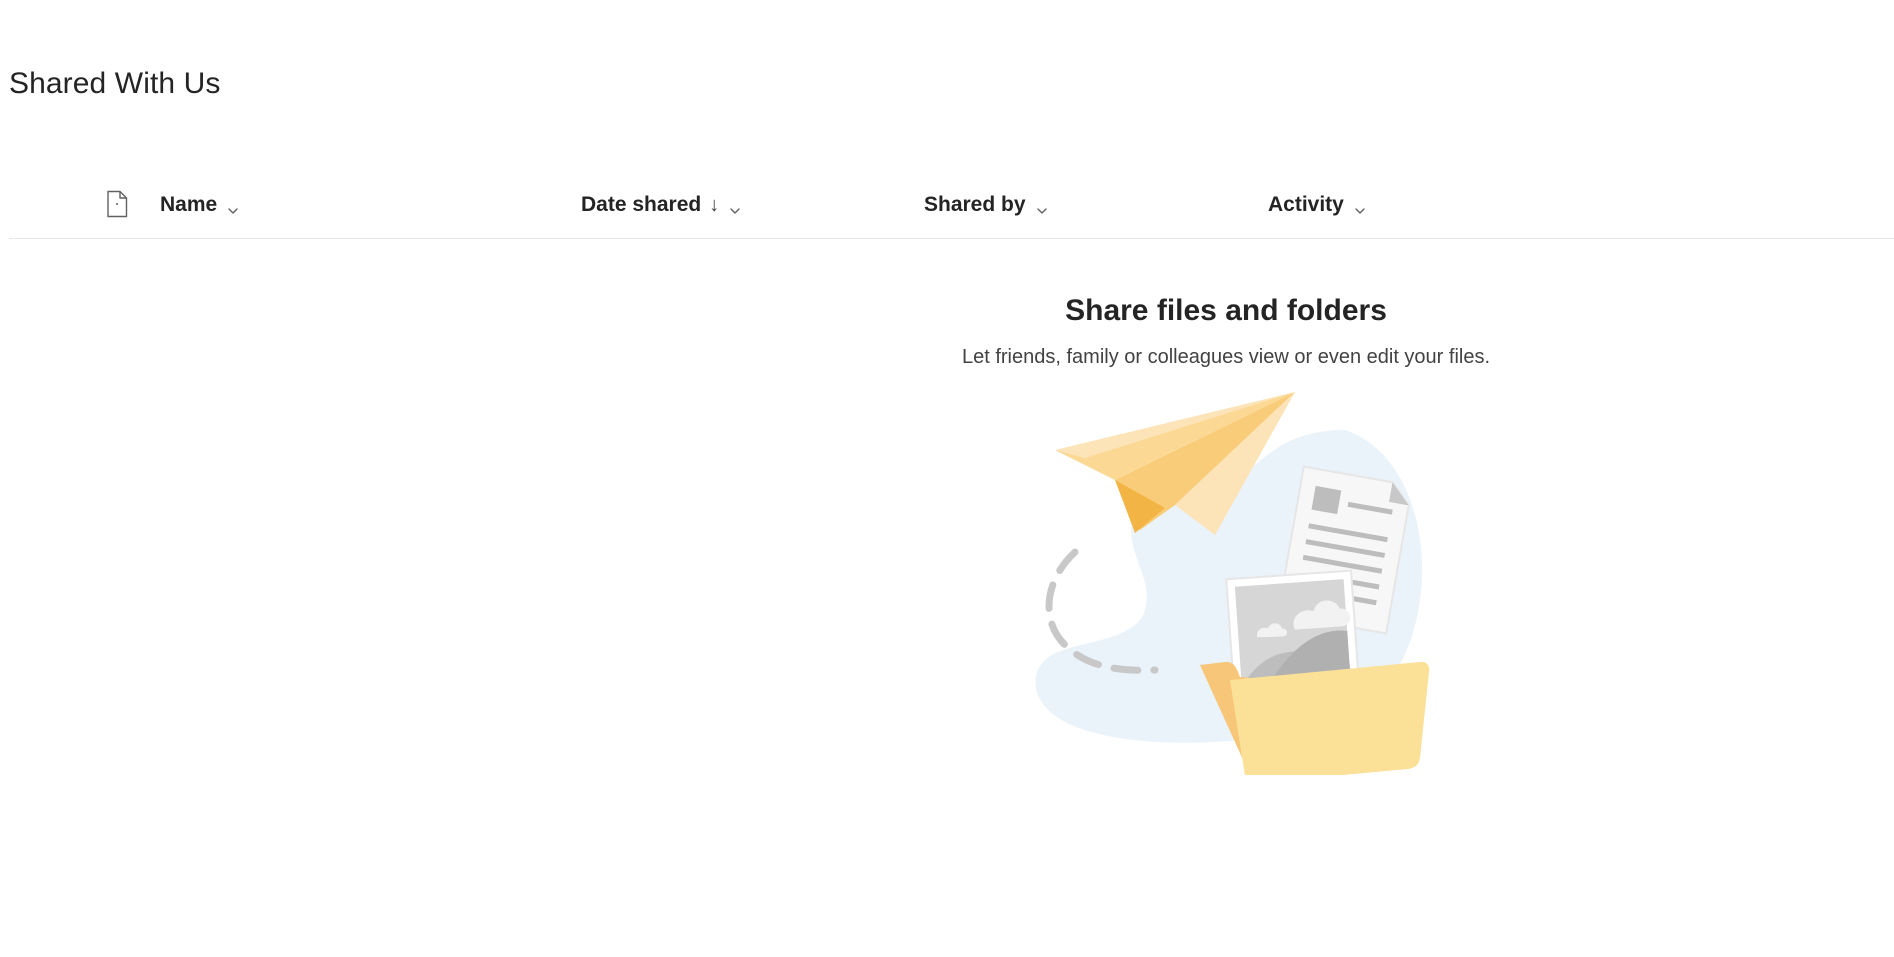  I want to click on column-header-activity: Activity, so click(1317, 205).